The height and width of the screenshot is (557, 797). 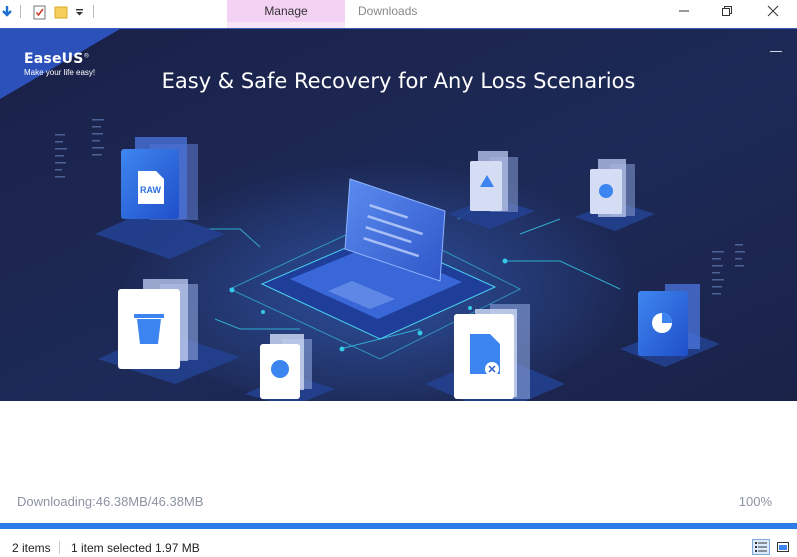 I want to click on brand-name: EaseUS, so click(x=54, y=59).